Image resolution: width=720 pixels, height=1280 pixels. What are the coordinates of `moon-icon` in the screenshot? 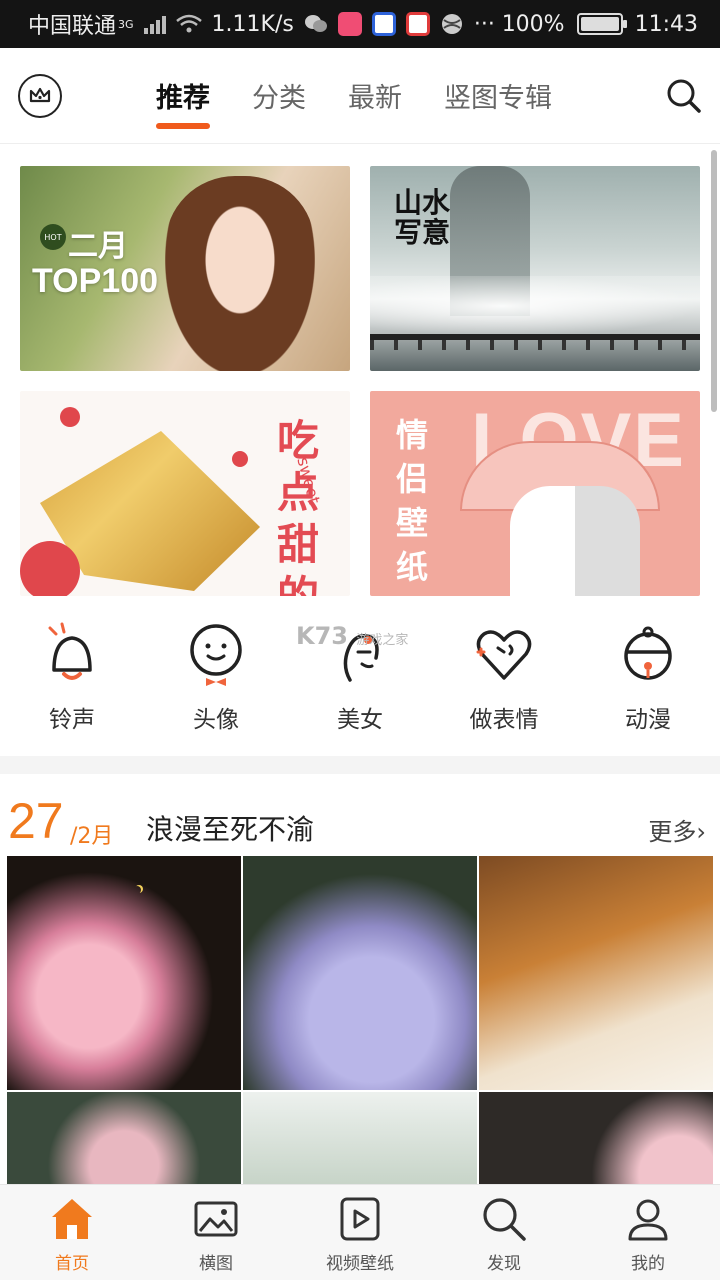 It's located at (137, 890).